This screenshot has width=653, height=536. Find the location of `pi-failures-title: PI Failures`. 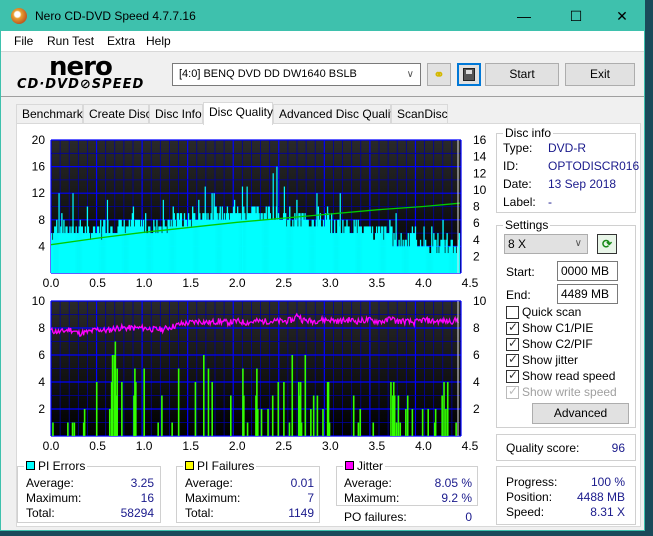

pi-failures-title: PI Failures is located at coordinates (220, 466).